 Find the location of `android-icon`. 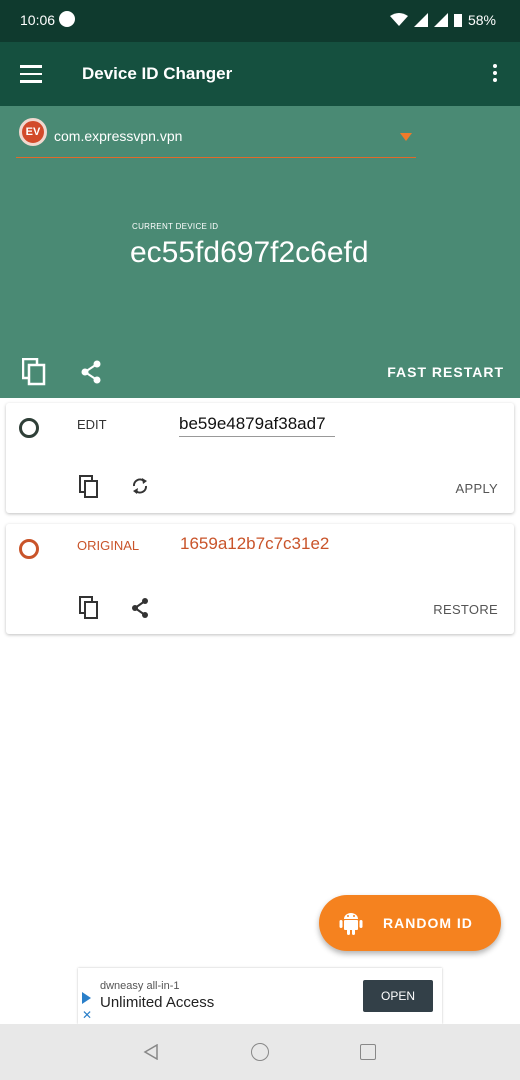

android-icon is located at coordinates (351, 924).